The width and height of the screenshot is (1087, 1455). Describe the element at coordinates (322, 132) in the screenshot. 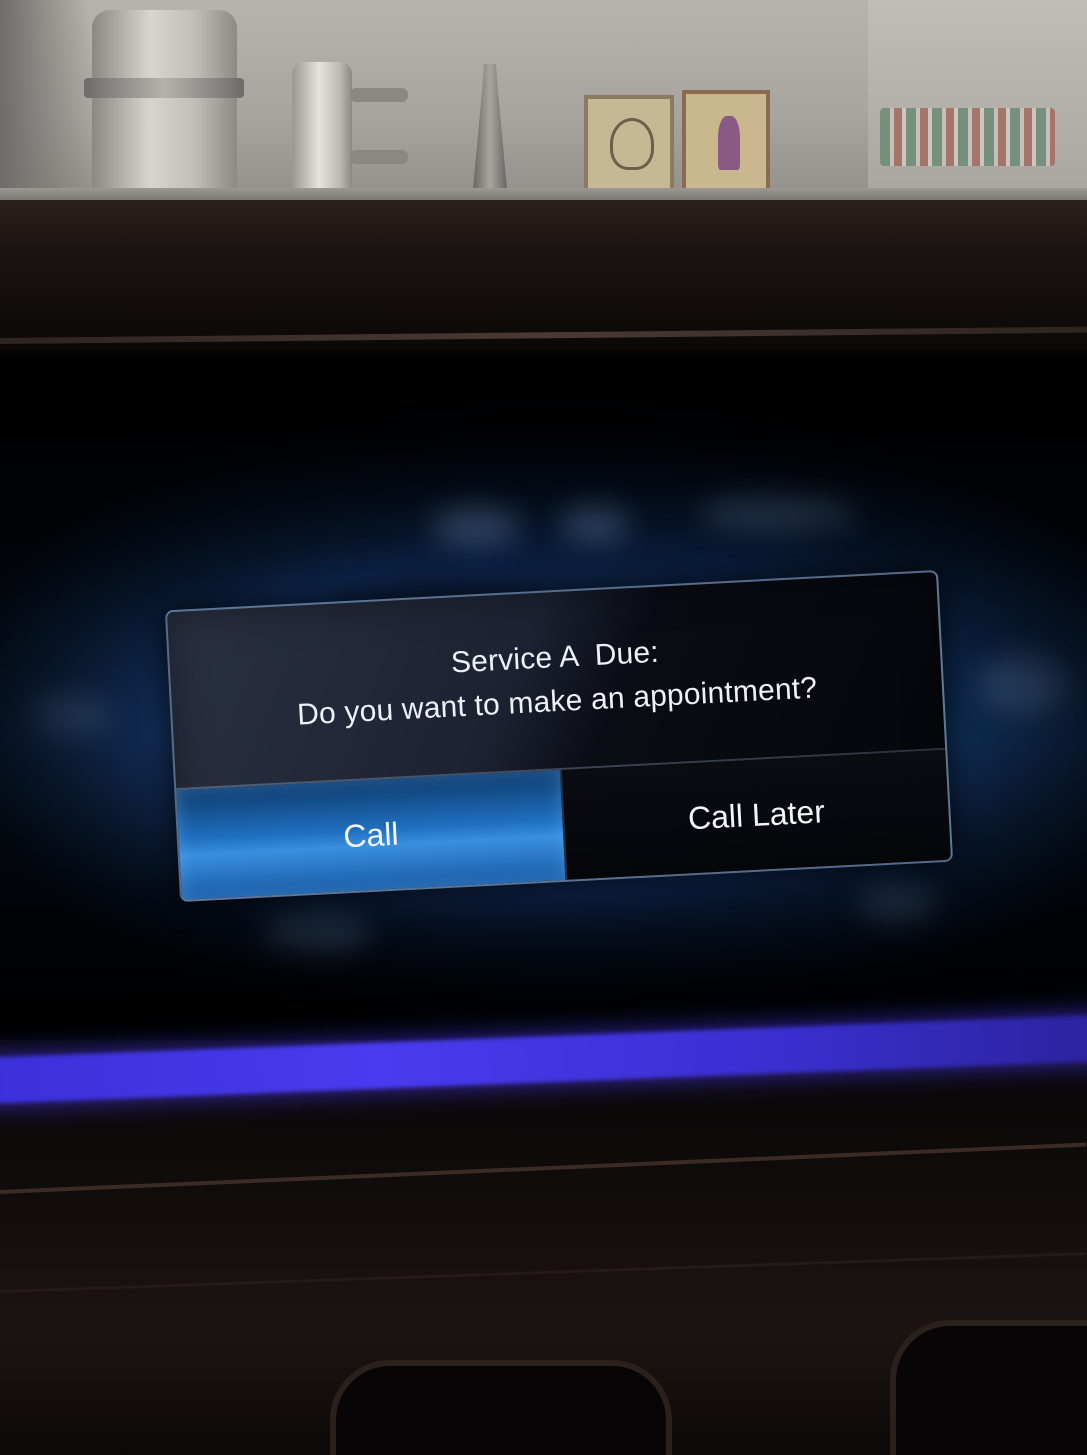

I see `pipe-cylinder` at that location.